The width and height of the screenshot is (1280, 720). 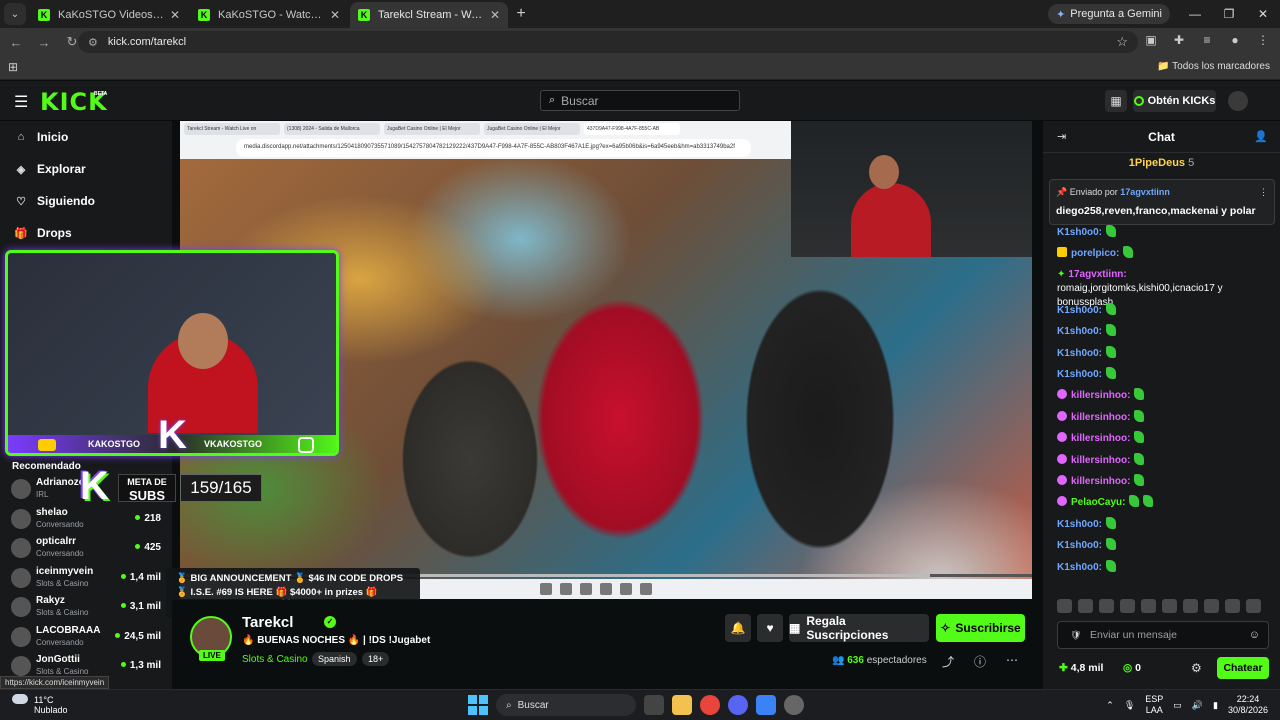 I want to click on clock: 22:24 30/8/2026, so click(x=1248, y=705).